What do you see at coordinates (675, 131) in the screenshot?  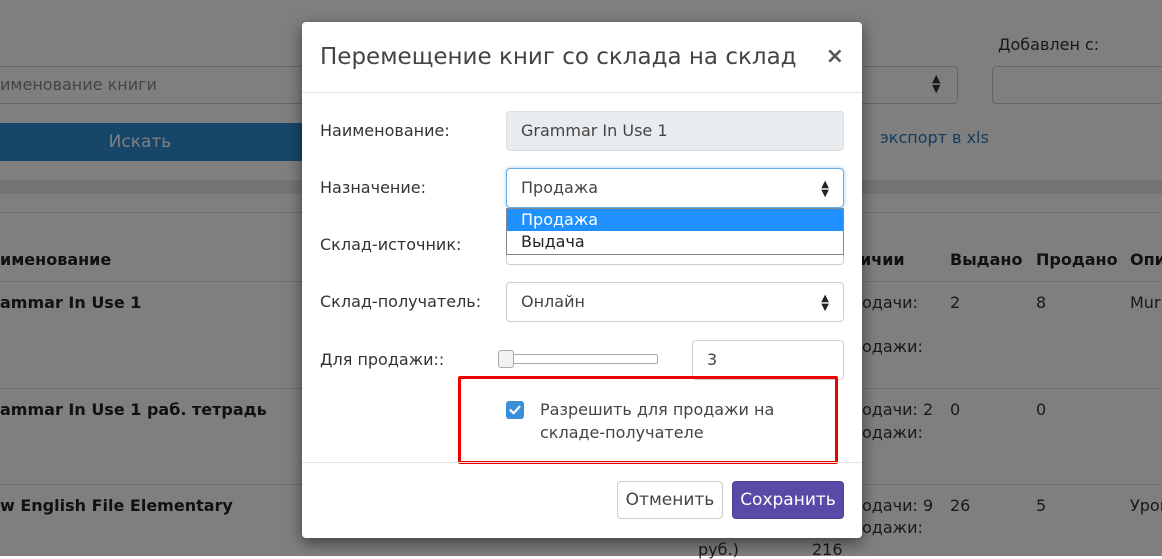 I see `name-field: Grammar In Use 1` at bounding box center [675, 131].